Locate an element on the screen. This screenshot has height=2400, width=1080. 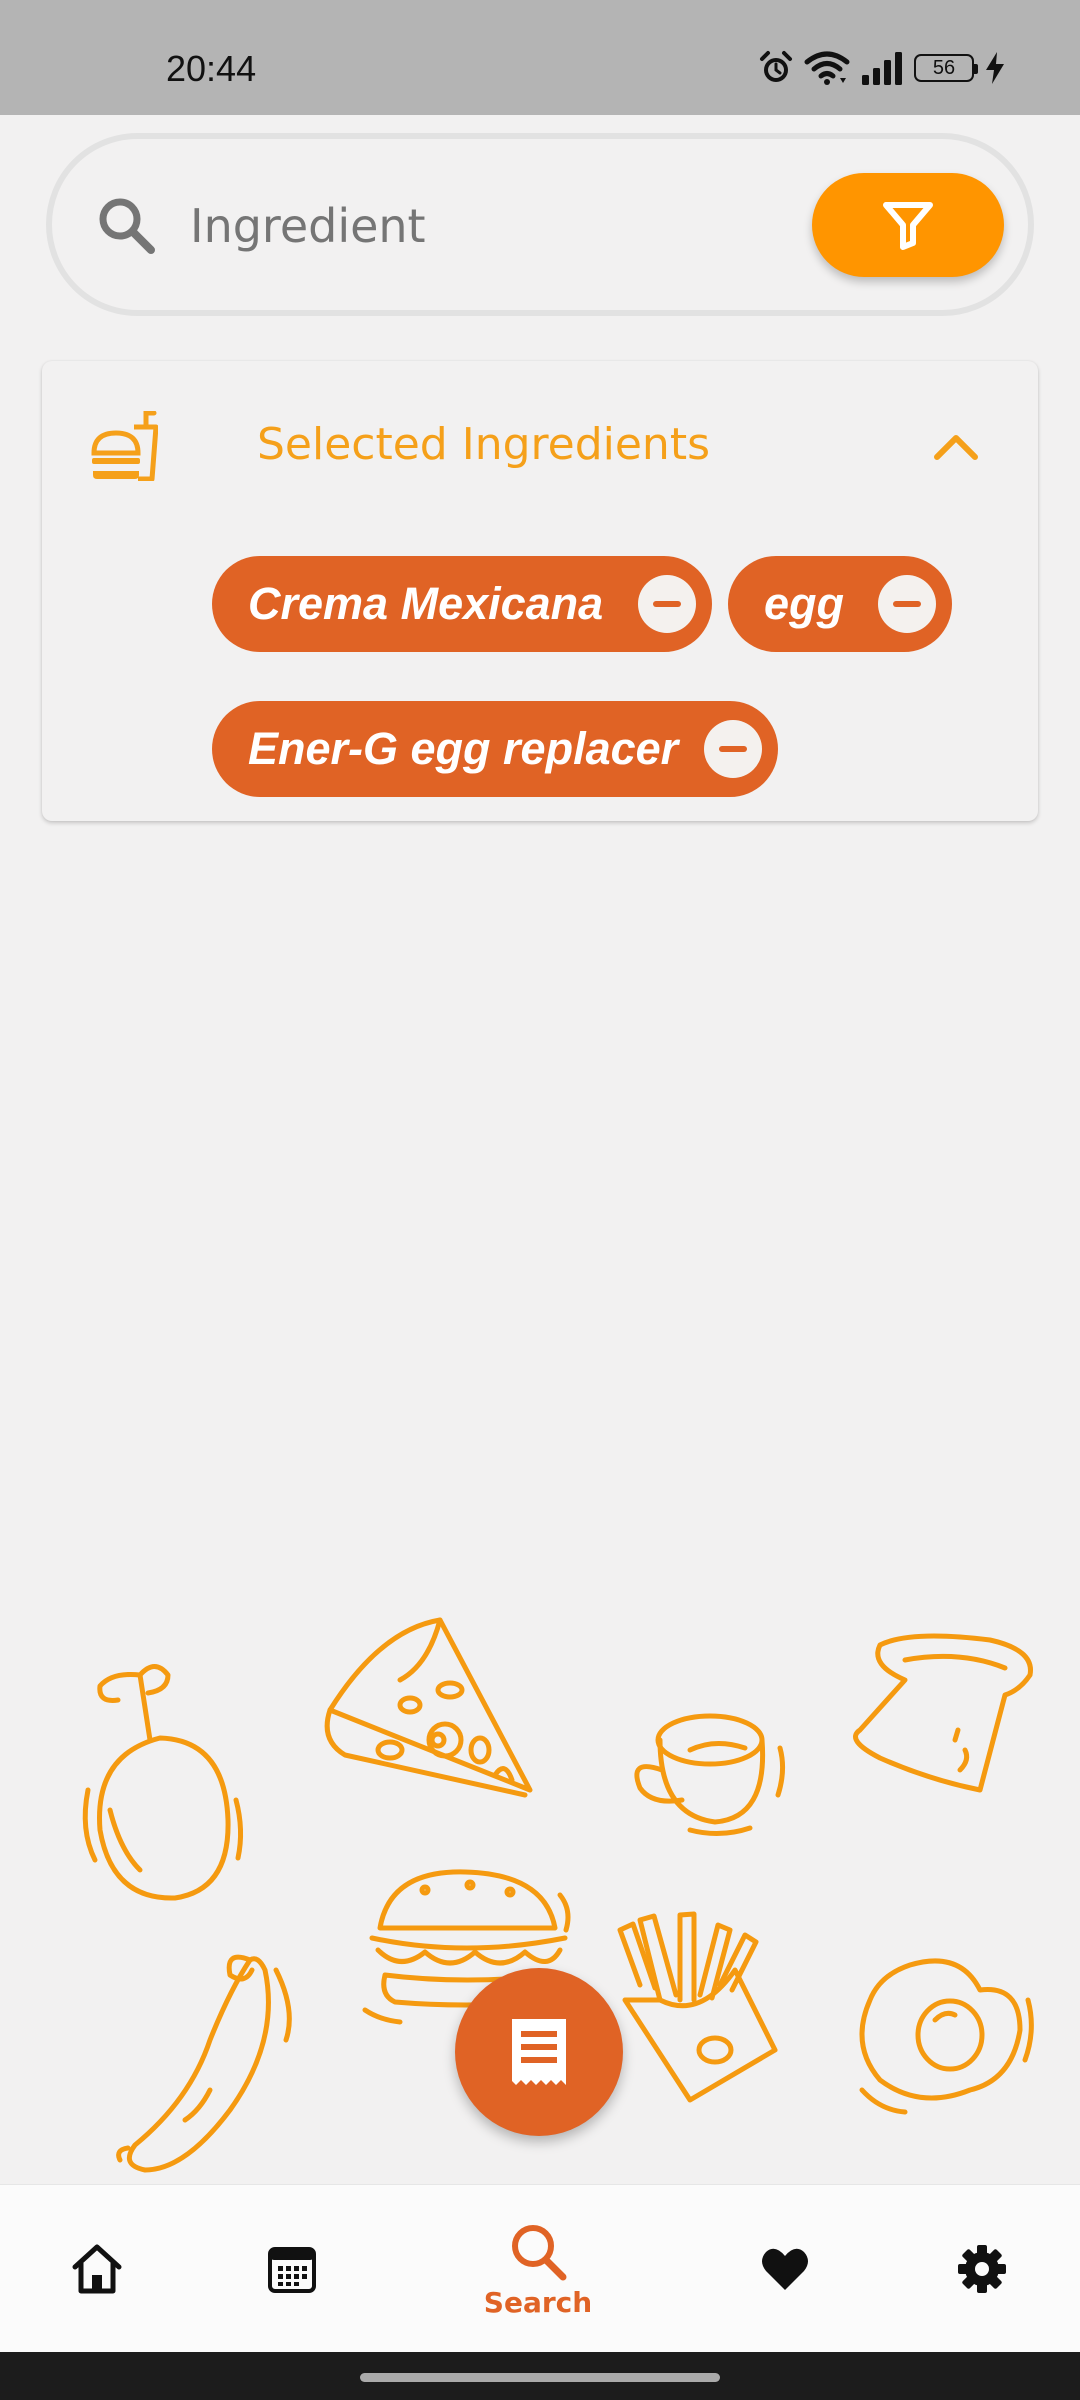
calendar-icon is located at coordinates (292, 2270).